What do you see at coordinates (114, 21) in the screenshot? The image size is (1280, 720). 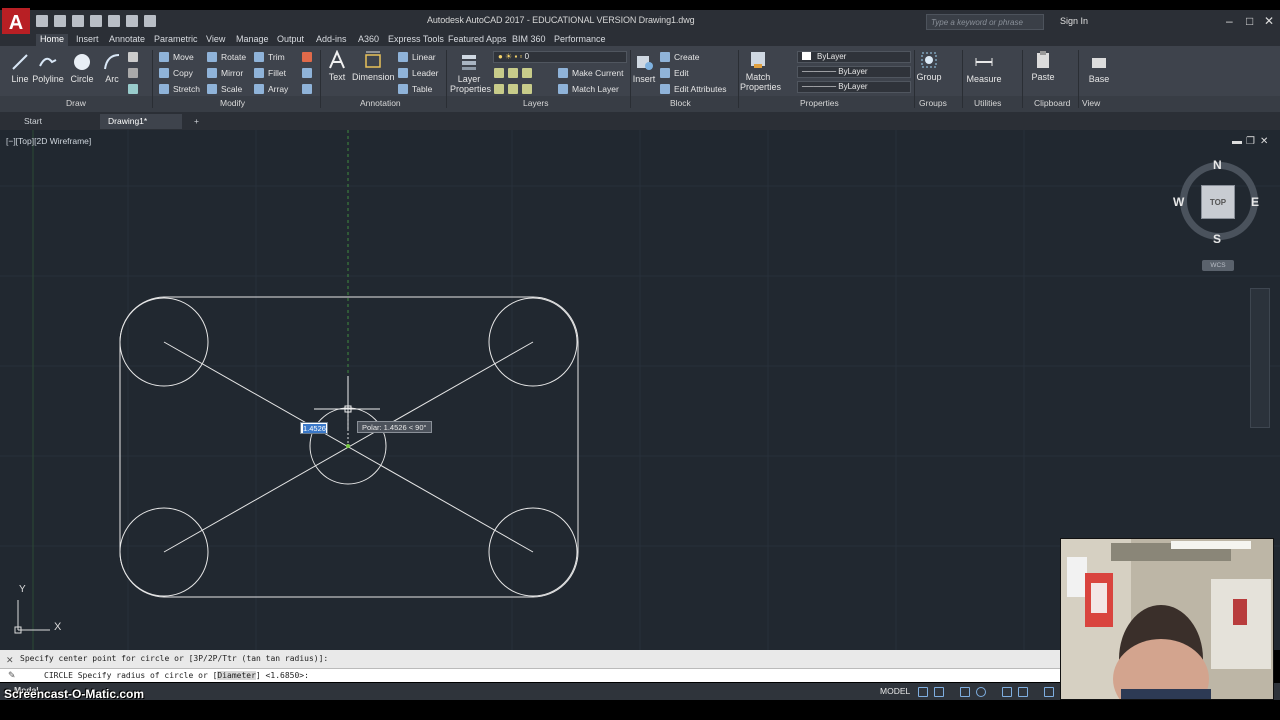 I see `plot-icon` at bounding box center [114, 21].